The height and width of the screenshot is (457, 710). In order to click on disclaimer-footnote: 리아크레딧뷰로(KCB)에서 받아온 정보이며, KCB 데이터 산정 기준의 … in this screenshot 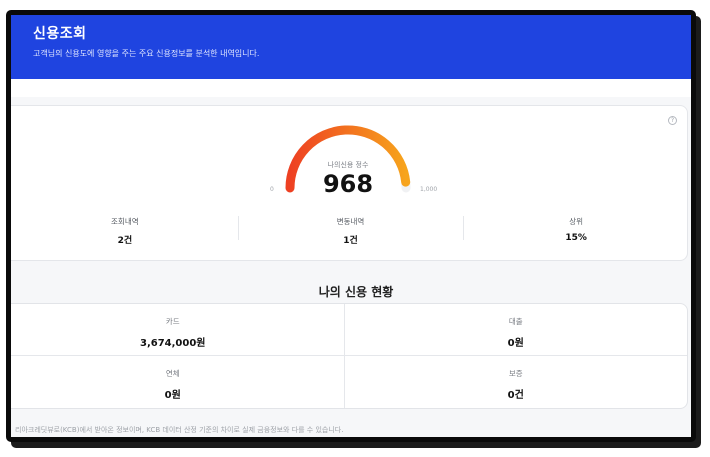, I will do `click(179, 430)`.